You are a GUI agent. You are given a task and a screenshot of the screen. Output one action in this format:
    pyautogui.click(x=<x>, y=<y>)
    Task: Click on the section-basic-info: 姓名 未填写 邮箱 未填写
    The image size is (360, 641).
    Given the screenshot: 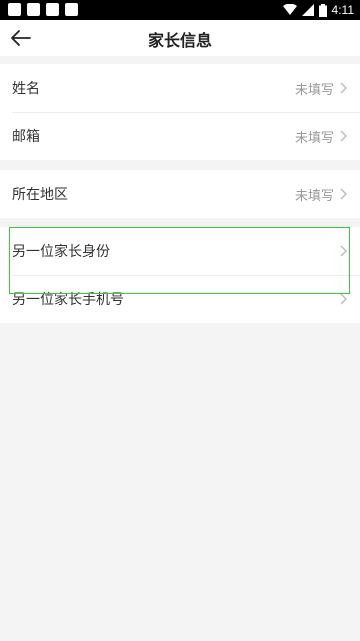 What is the action you would take?
    pyautogui.click(x=180, y=112)
    